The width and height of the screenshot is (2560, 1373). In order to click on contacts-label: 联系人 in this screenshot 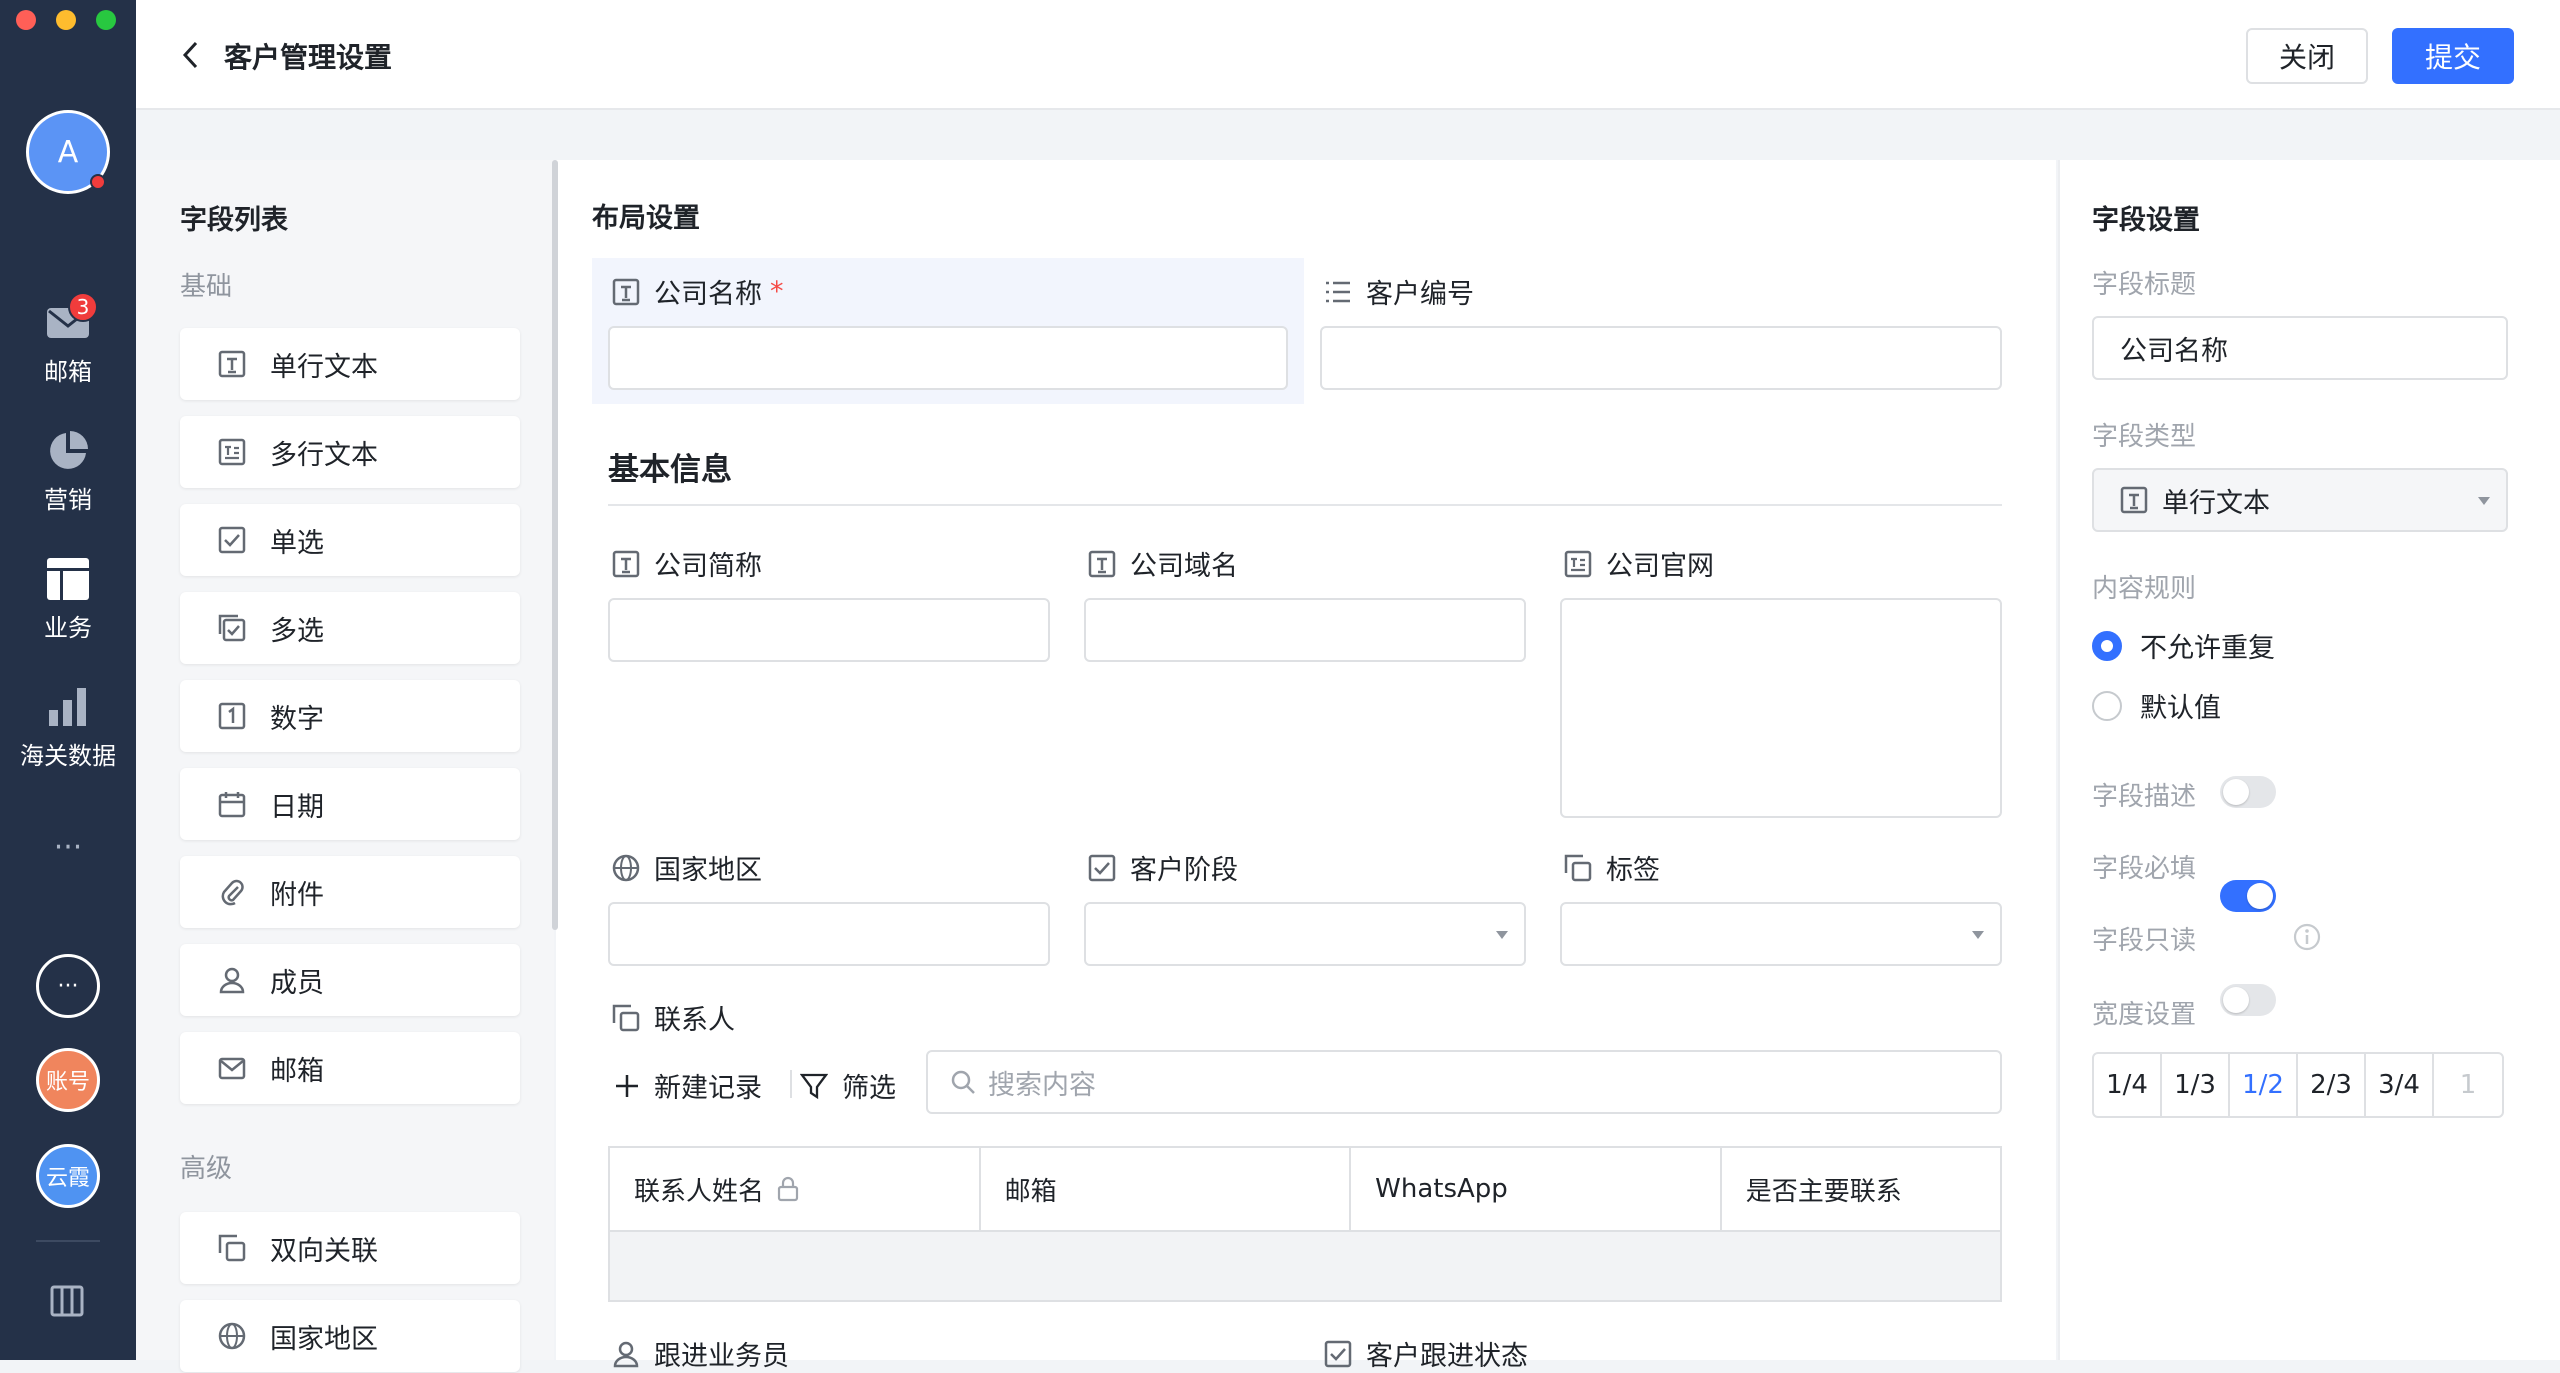, I will do `click(673, 1017)`.